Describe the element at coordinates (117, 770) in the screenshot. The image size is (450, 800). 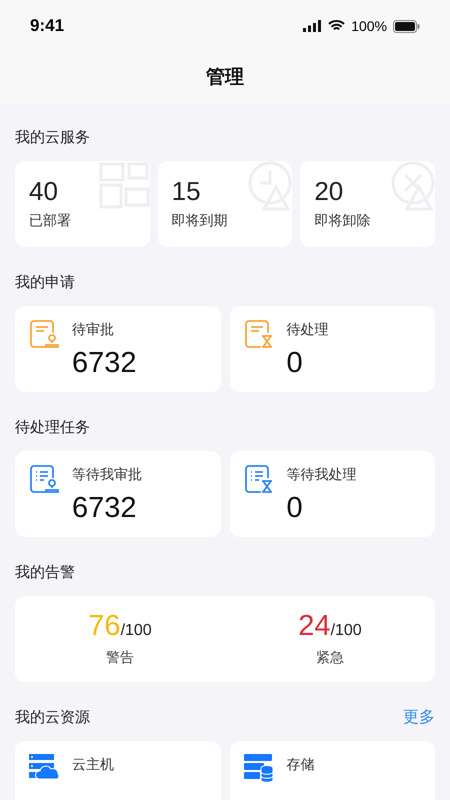
I see `stat-card: 云主机` at that location.